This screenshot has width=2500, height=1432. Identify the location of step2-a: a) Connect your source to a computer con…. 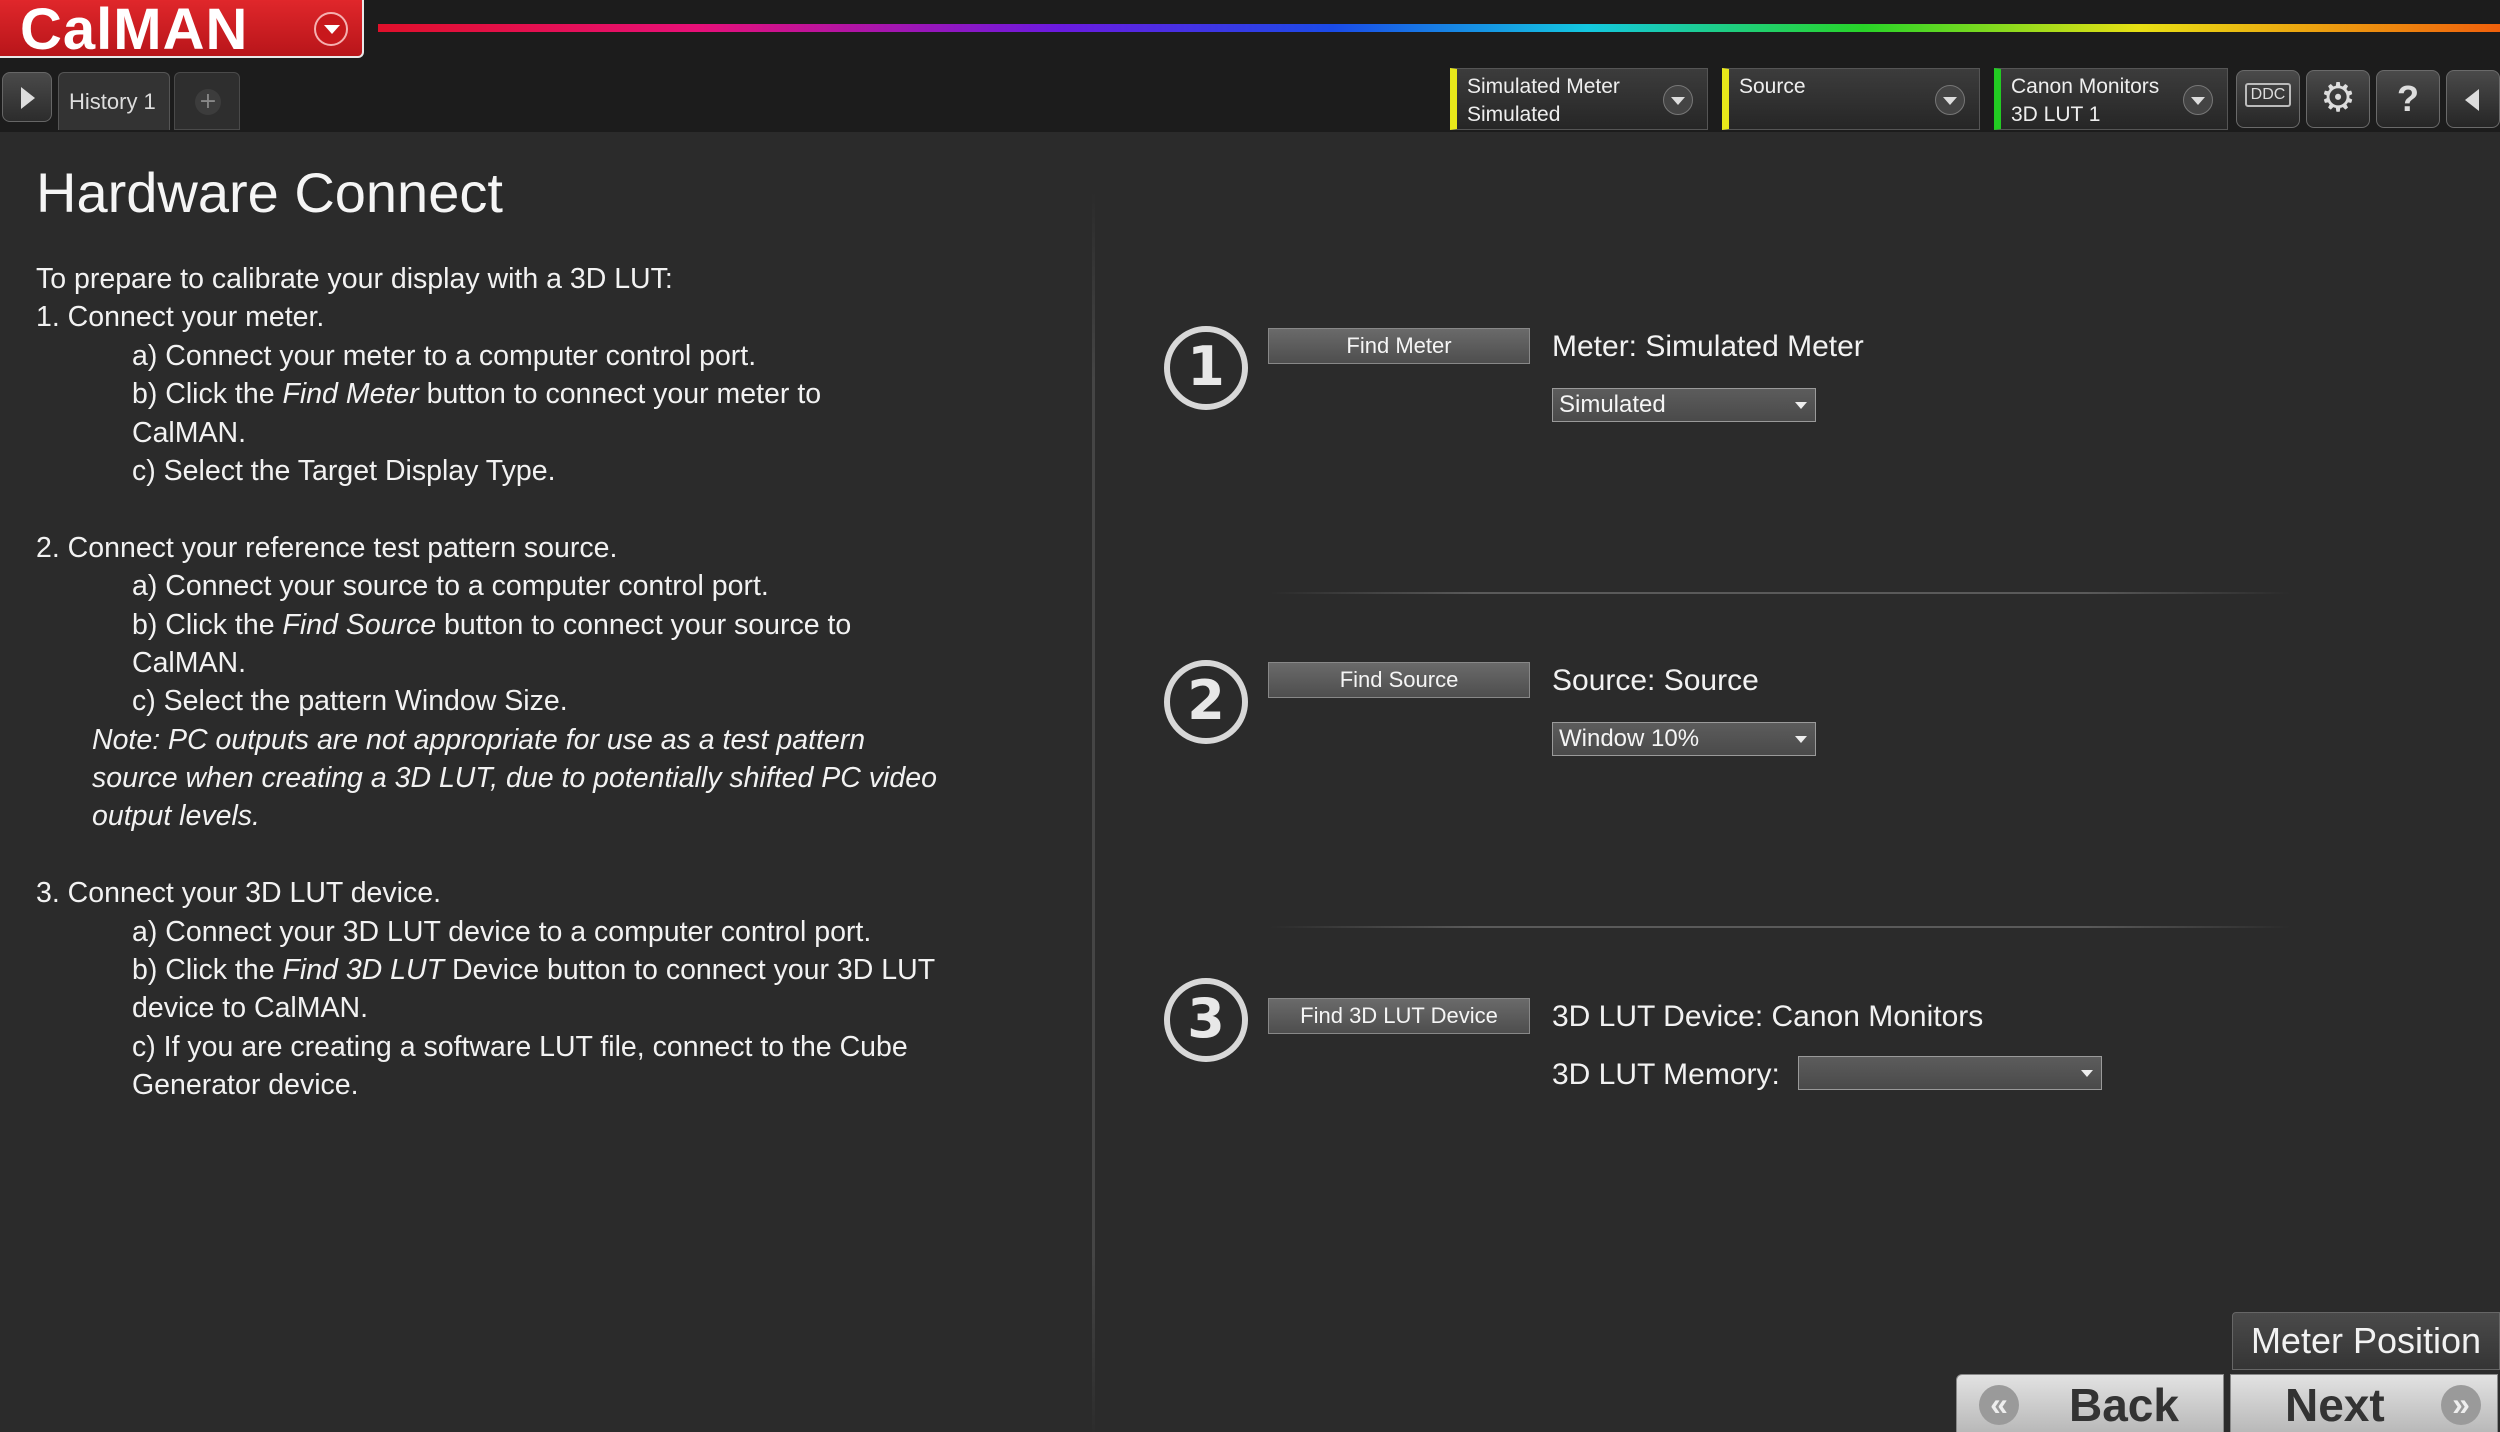
(450, 586).